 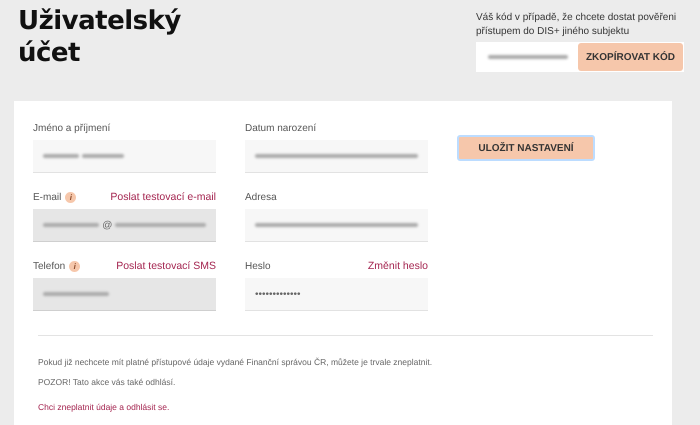 What do you see at coordinates (261, 197) in the screenshot?
I see `field-label: Adresa` at bounding box center [261, 197].